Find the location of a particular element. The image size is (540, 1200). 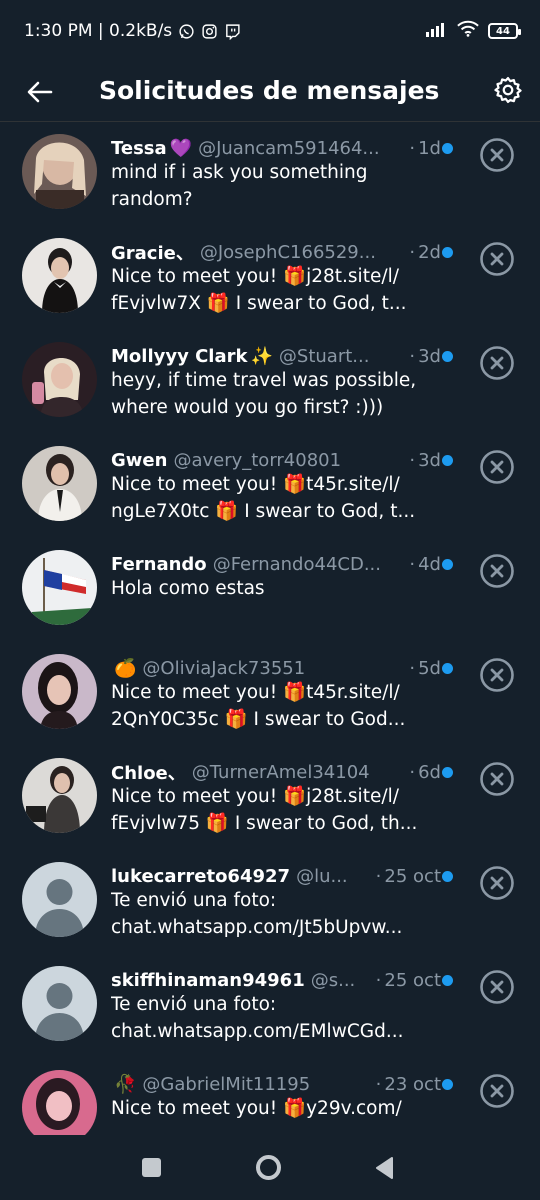

message-preview: Nice to meet you! 🎁y29v.com/ is located at coordinates (267, 1108).